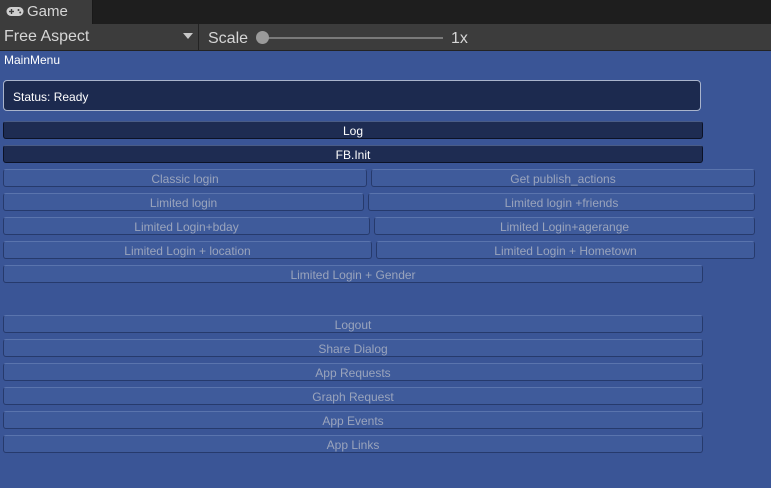 This screenshot has width=771, height=488. Describe the element at coordinates (353, 396) in the screenshot. I see `graph-request-button: Graph Request` at that location.